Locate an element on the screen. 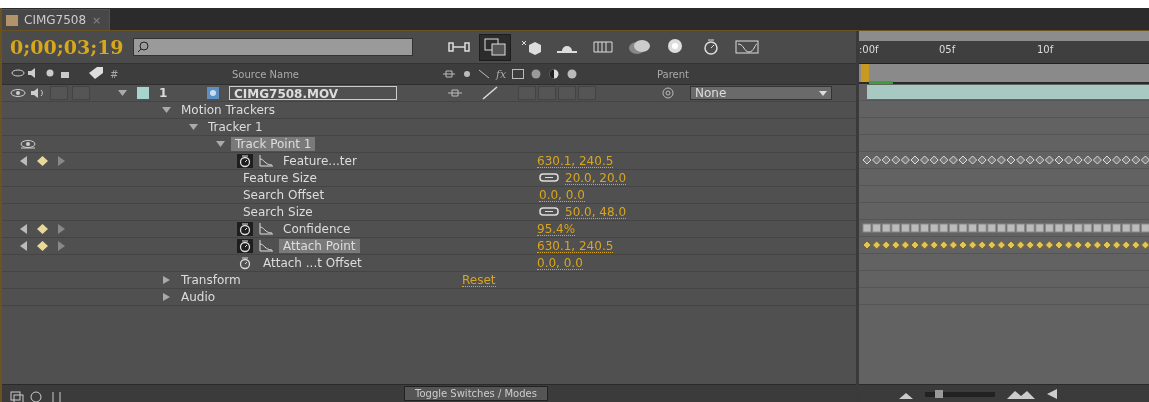  motion-blur-icon is located at coordinates (639, 47).